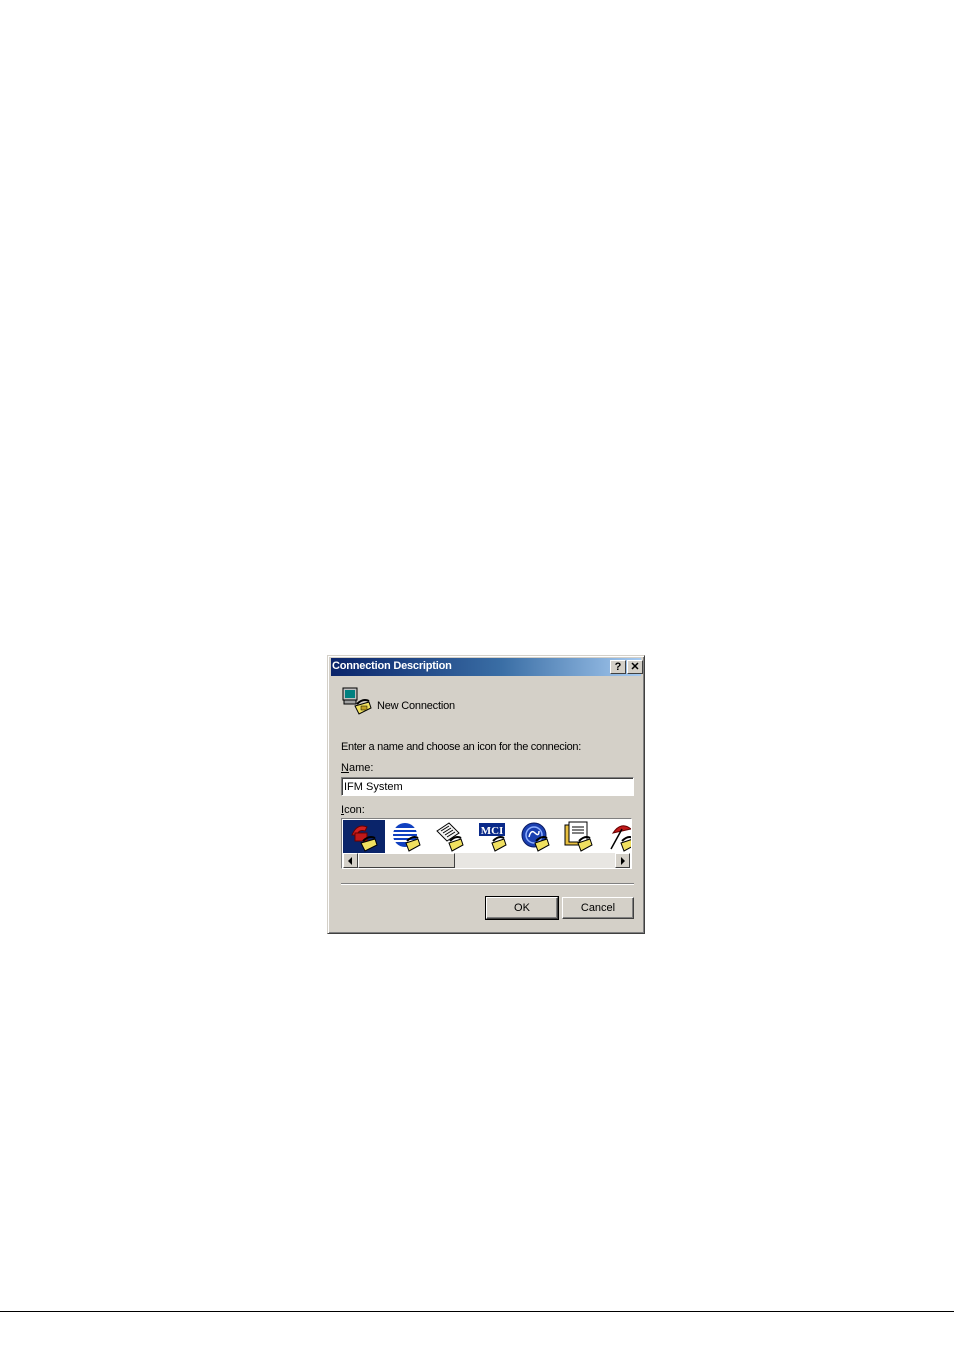 The image size is (954, 1350). I want to click on phone-computer-icon, so click(357, 702).